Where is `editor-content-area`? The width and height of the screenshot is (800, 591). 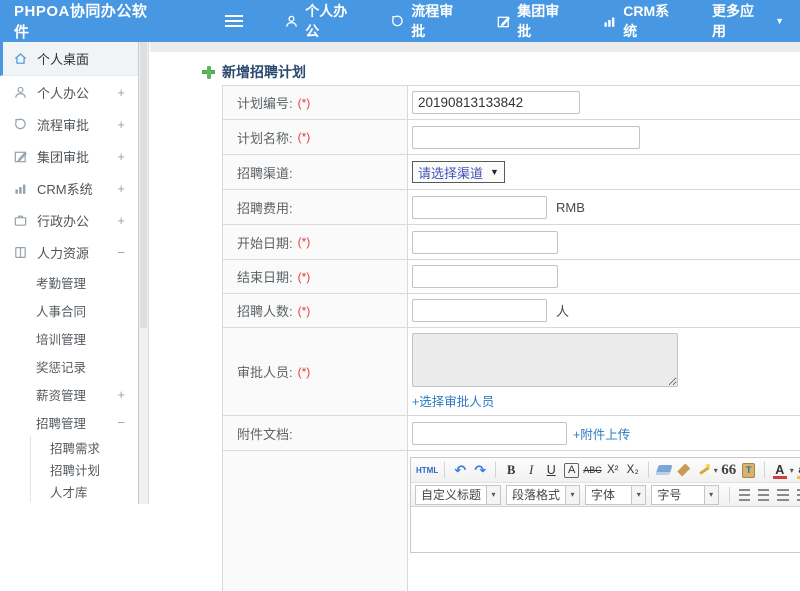 editor-content-area is located at coordinates (605, 529).